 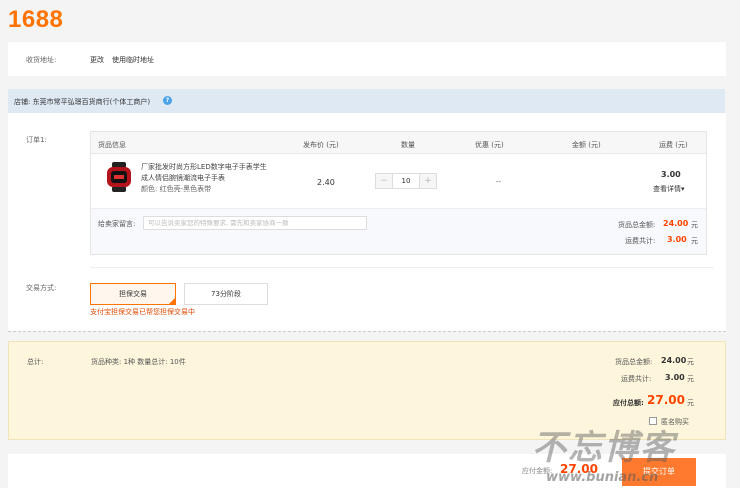 I want to click on col-price: 发布价 (元), so click(x=321, y=145).